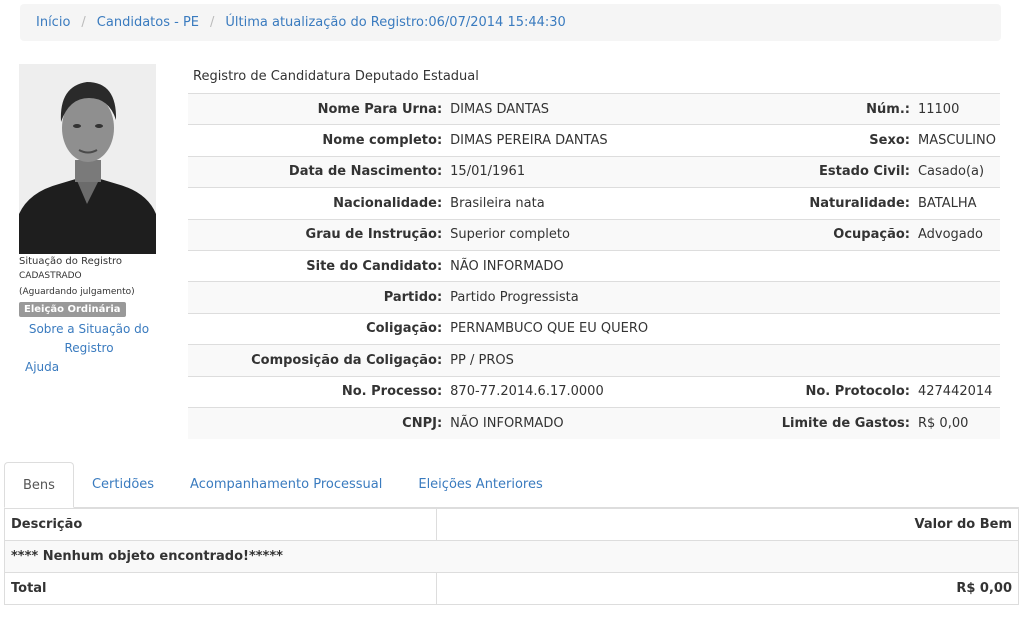 The image size is (1024, 617). Describe the element at coordinates (956, 108) in the screenshot. I see `field-value: 11100` at that location.